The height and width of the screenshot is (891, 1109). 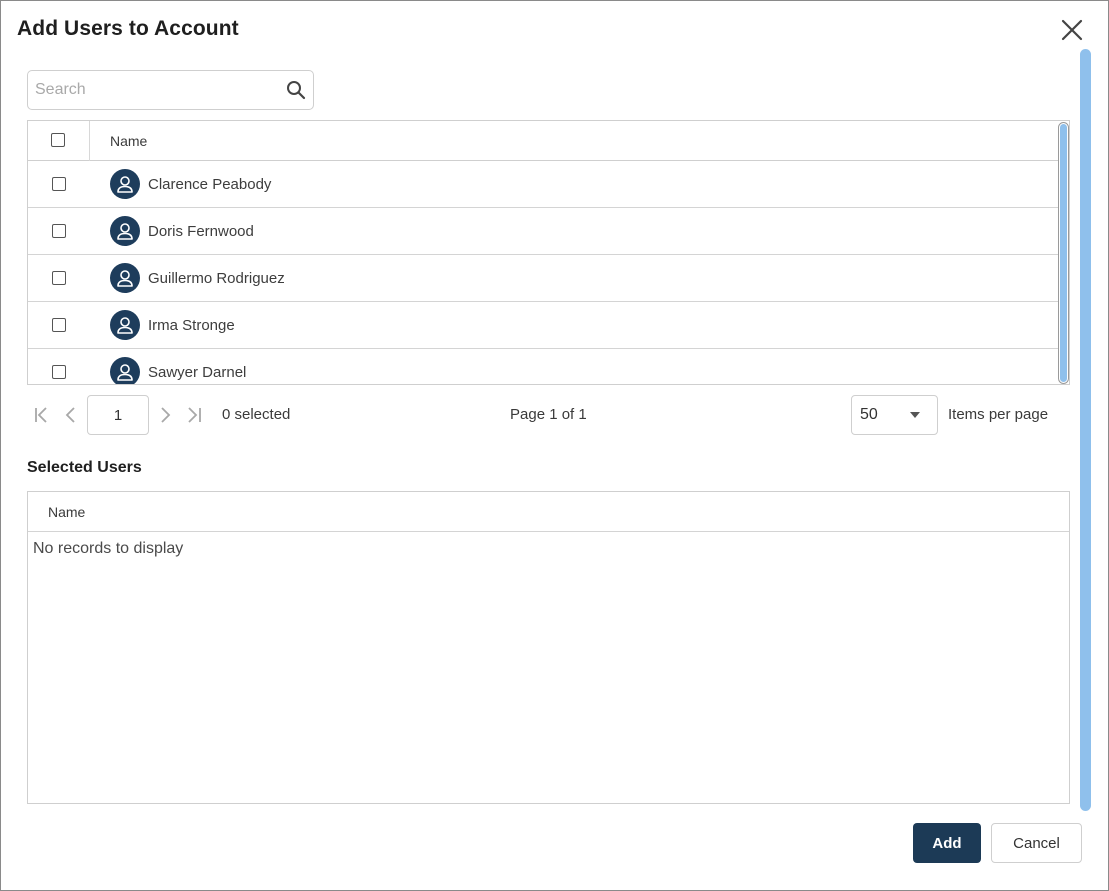 I want to click on page-number-input, so click(x=118, y=415).